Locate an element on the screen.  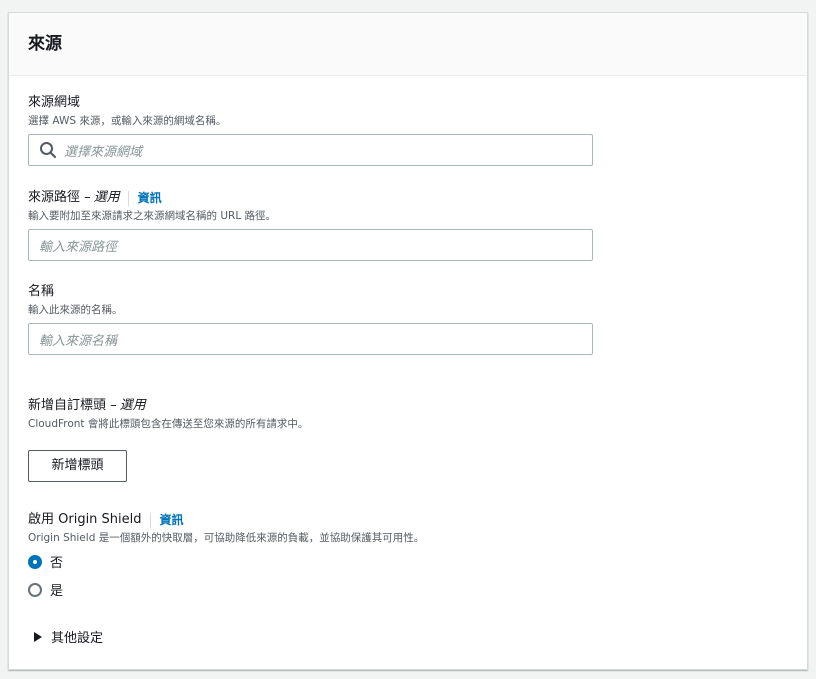
origin-path-label: 來源路徑 – 選用 資訊 is located at coordinates (310, 198).